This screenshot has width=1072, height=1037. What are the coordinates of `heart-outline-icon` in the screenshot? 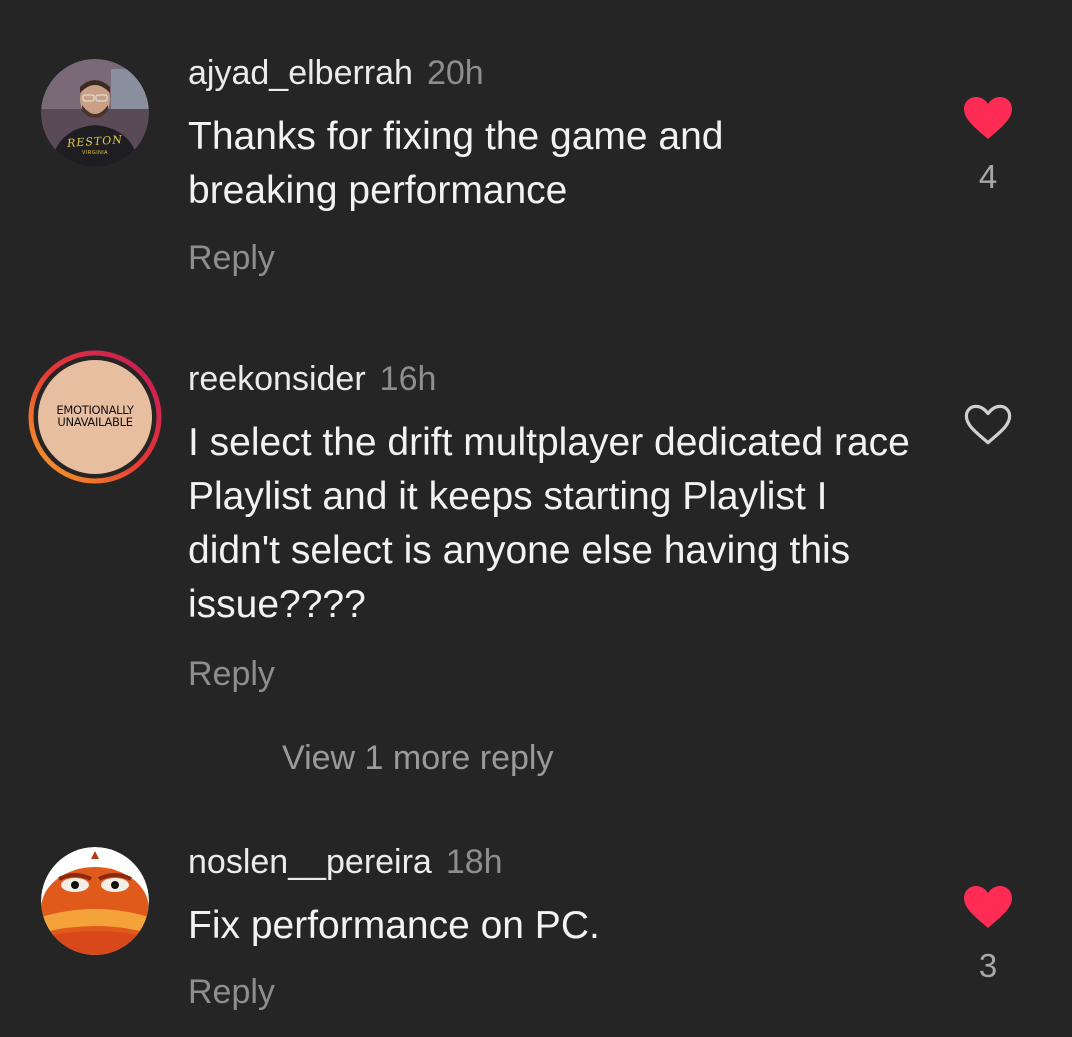 It's located at (988, 424).